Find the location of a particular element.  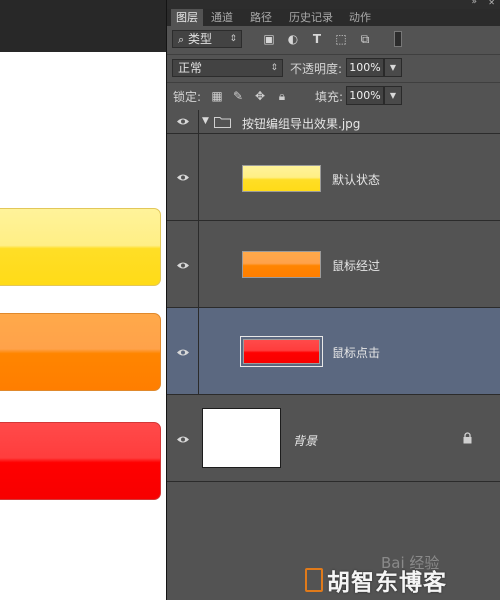

lock-row: 锁定: ▦ ✎ ✥ 🔒︎ 填充: 100% ▼ is located at coordinates (333, 97).